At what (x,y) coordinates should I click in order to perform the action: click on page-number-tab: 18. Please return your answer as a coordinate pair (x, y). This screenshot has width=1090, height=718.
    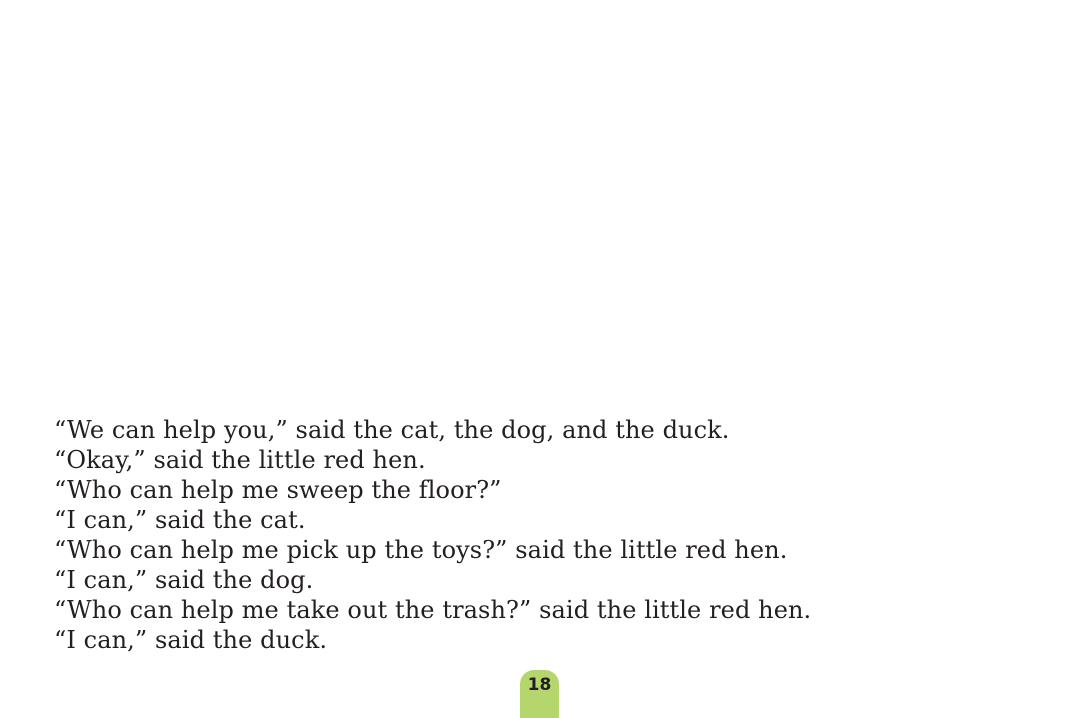
    Looking at the image, I should click on (539, 694).